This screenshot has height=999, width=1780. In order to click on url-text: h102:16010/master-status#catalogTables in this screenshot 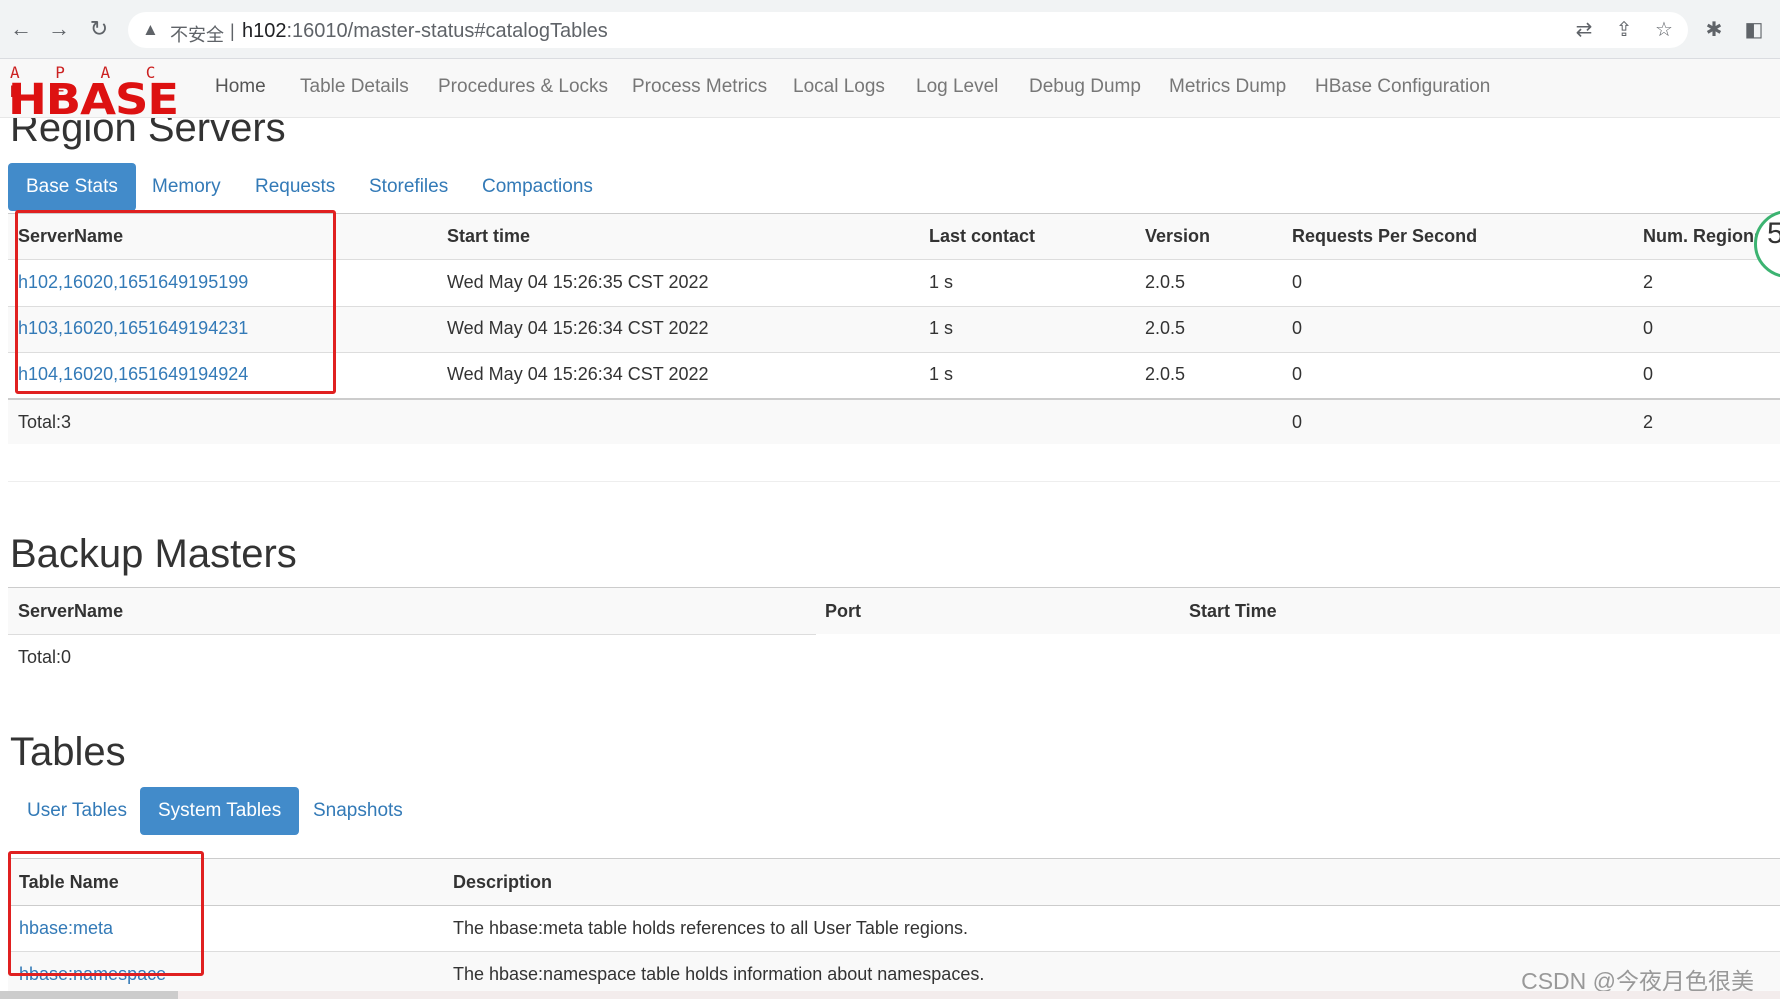, I will do `click(425, 31)`.